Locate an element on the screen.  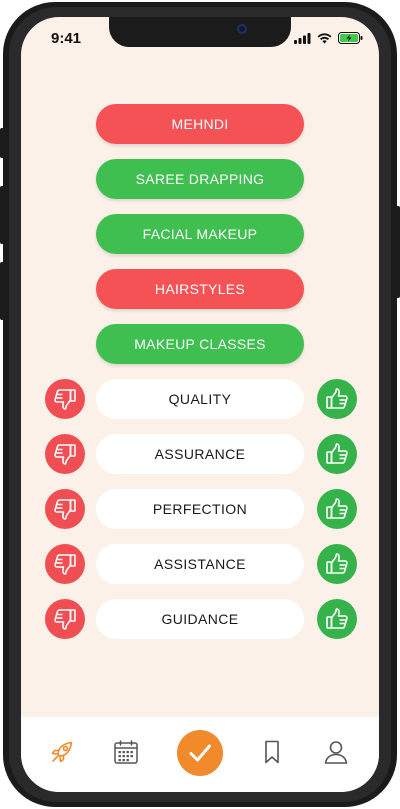
rating-label-text: QUALITY is located at coordinates (200, 399).